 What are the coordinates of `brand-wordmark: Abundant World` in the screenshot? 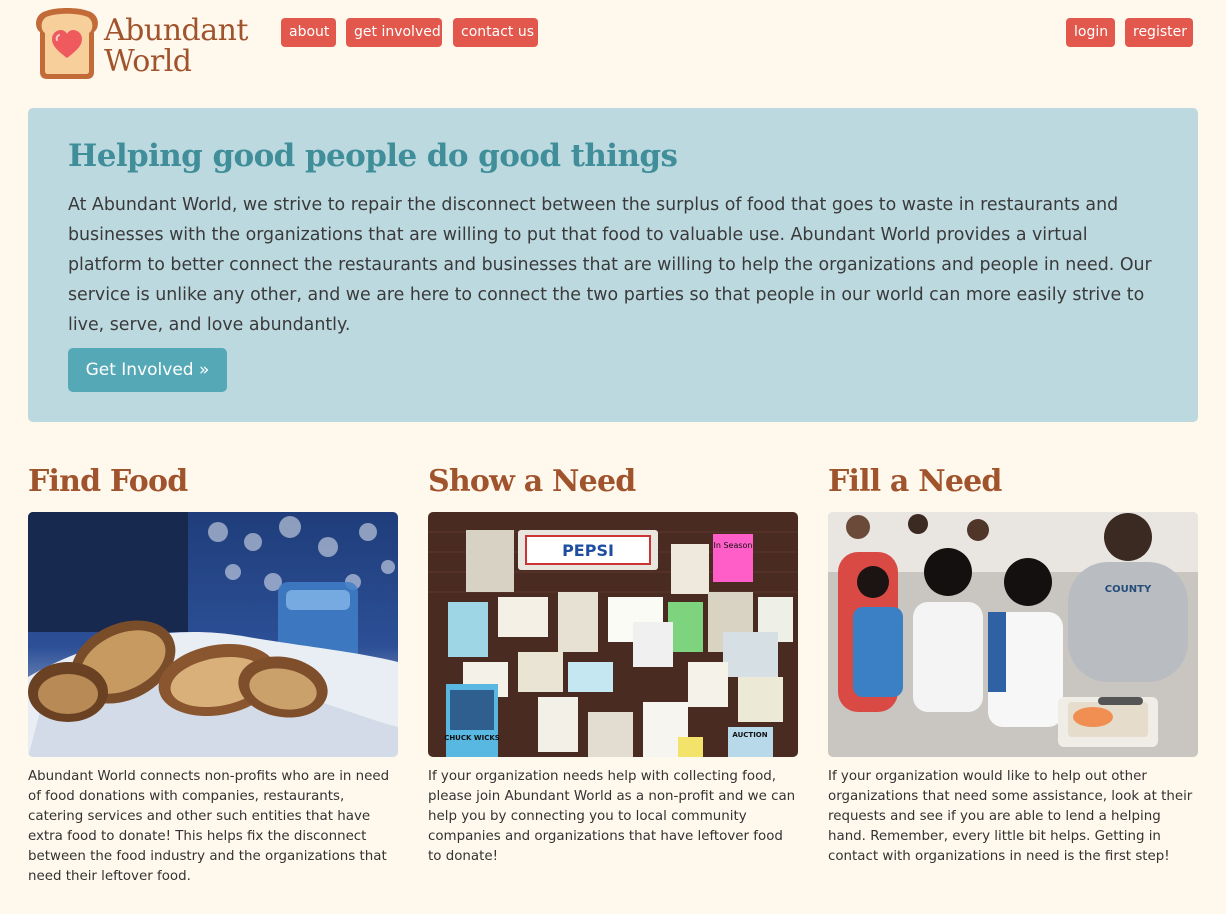 It's located at (176, 46).